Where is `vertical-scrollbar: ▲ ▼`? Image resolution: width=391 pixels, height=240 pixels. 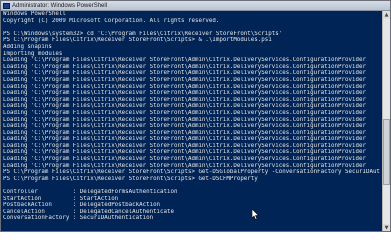 vertical-scrollbar: ▲ ▼ is located at coordinates (386, 121).